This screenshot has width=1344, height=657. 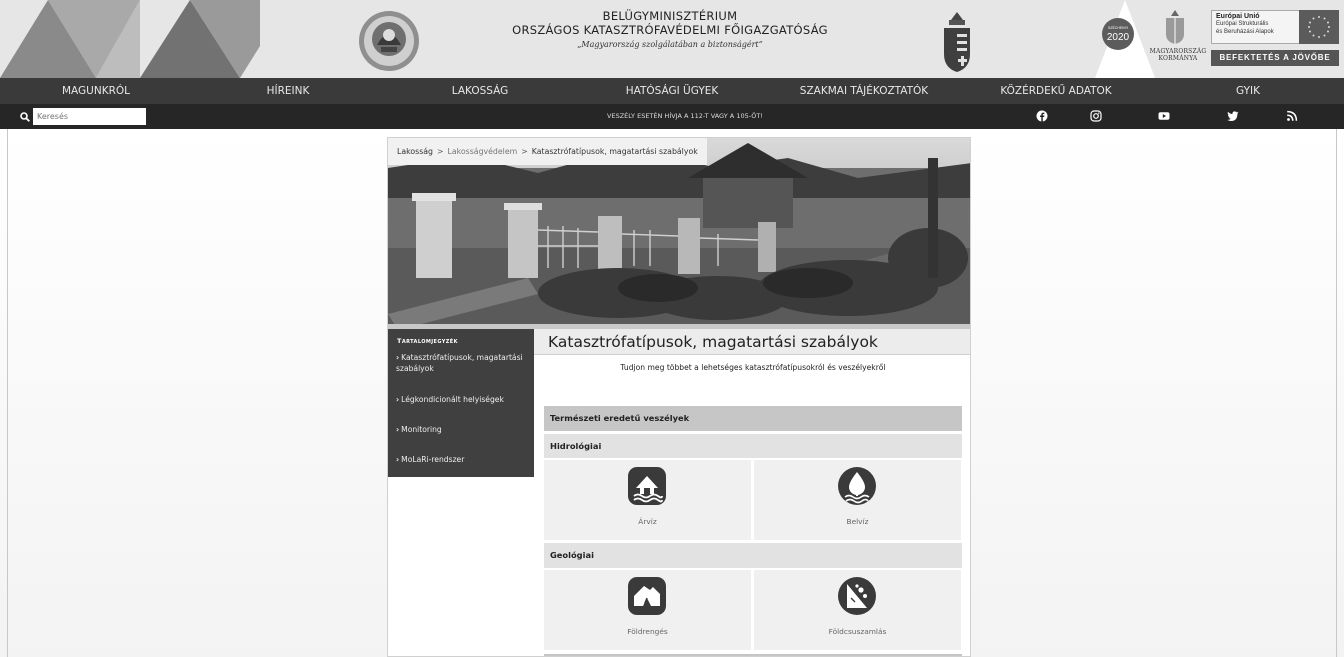 What do you see at coordinates (857, 631) in the screenshot?
I see `tile-label: Földcsuszamlás` at bounding box center [857, 631].